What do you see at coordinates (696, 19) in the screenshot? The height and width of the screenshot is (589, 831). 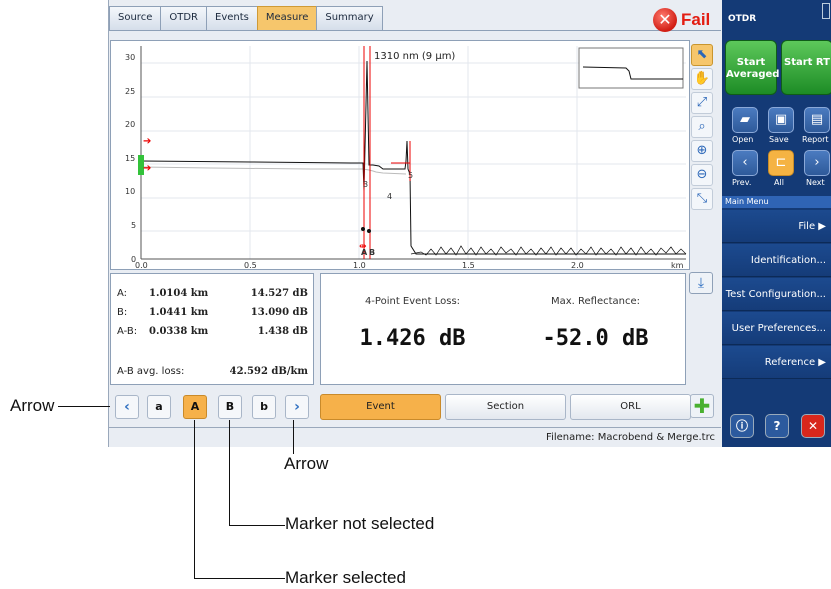 I see `fail-label: Fail` at bounding box center [696, 19].